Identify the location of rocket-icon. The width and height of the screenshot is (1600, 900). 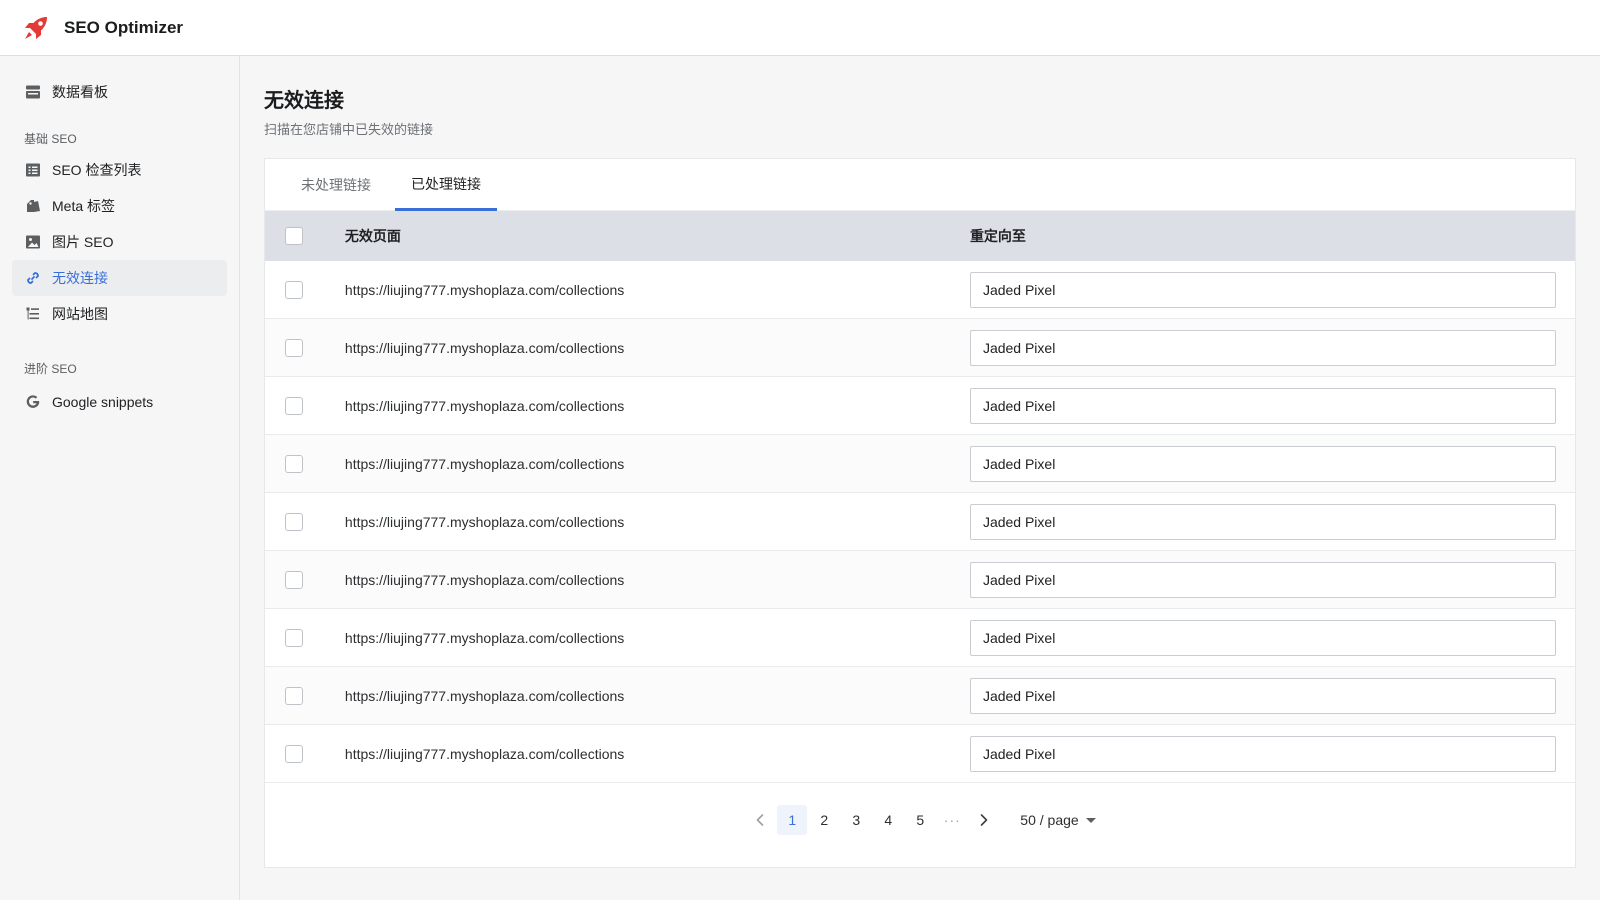
(36, 28).